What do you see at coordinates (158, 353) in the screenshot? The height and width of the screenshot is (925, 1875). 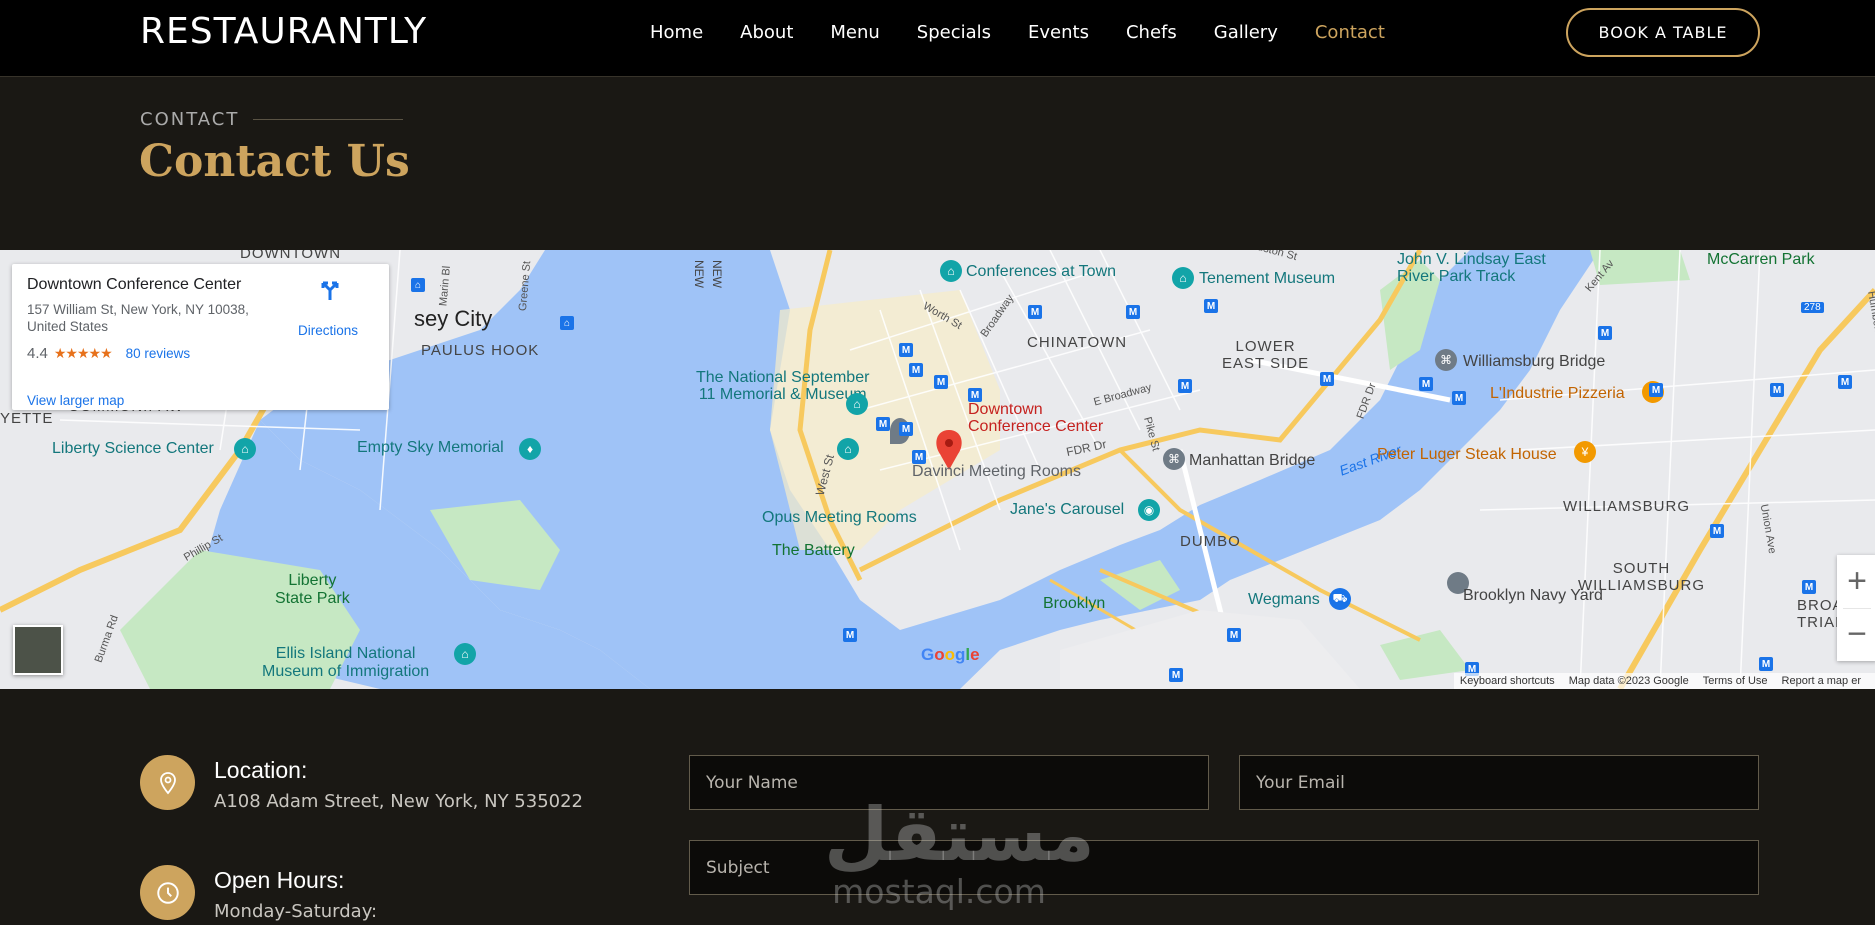 I see `reviews-link: 80 reviews` at bounding box center [158, 353].